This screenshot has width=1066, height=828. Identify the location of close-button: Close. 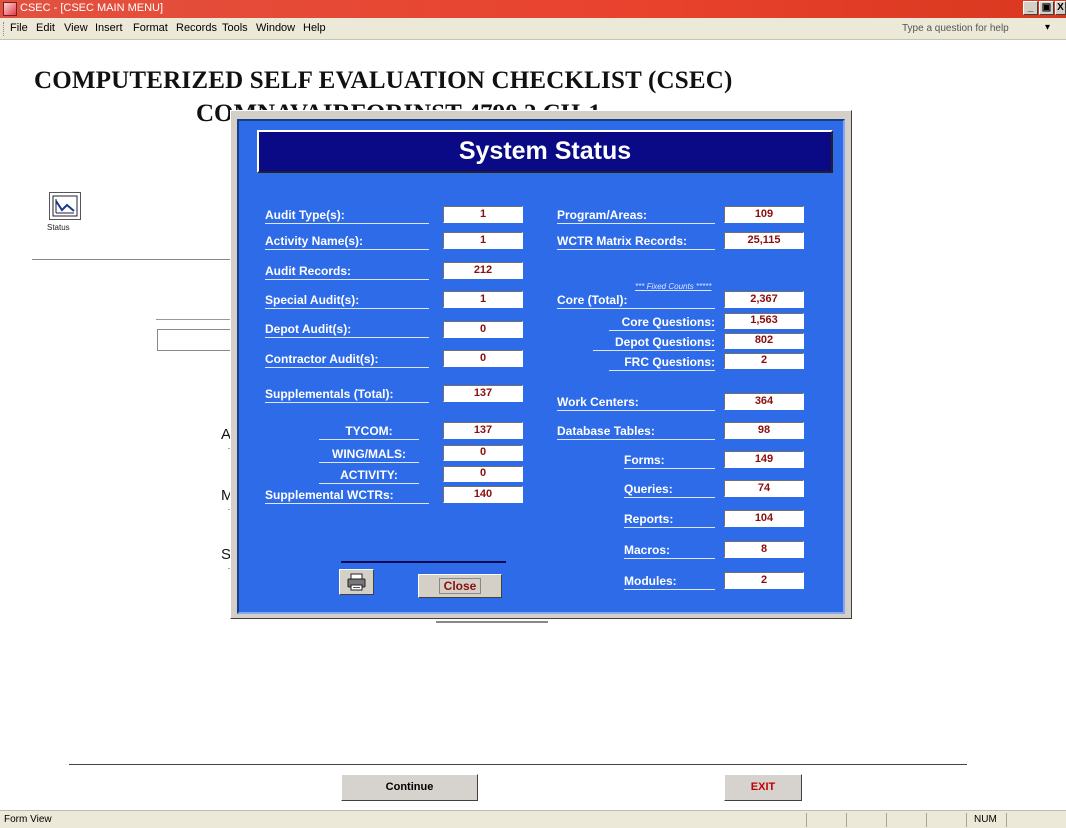
(460, 586).